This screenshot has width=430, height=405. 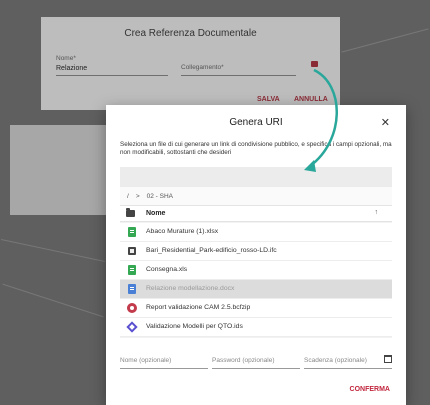 I want to click on callout-arrow-icon, so click(x=321, y=120).